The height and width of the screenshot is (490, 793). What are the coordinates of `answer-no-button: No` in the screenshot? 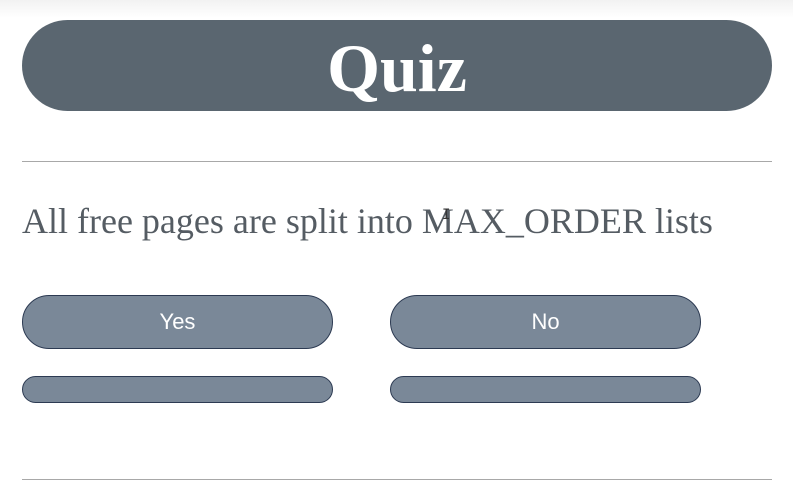 It's located at (545, 322).